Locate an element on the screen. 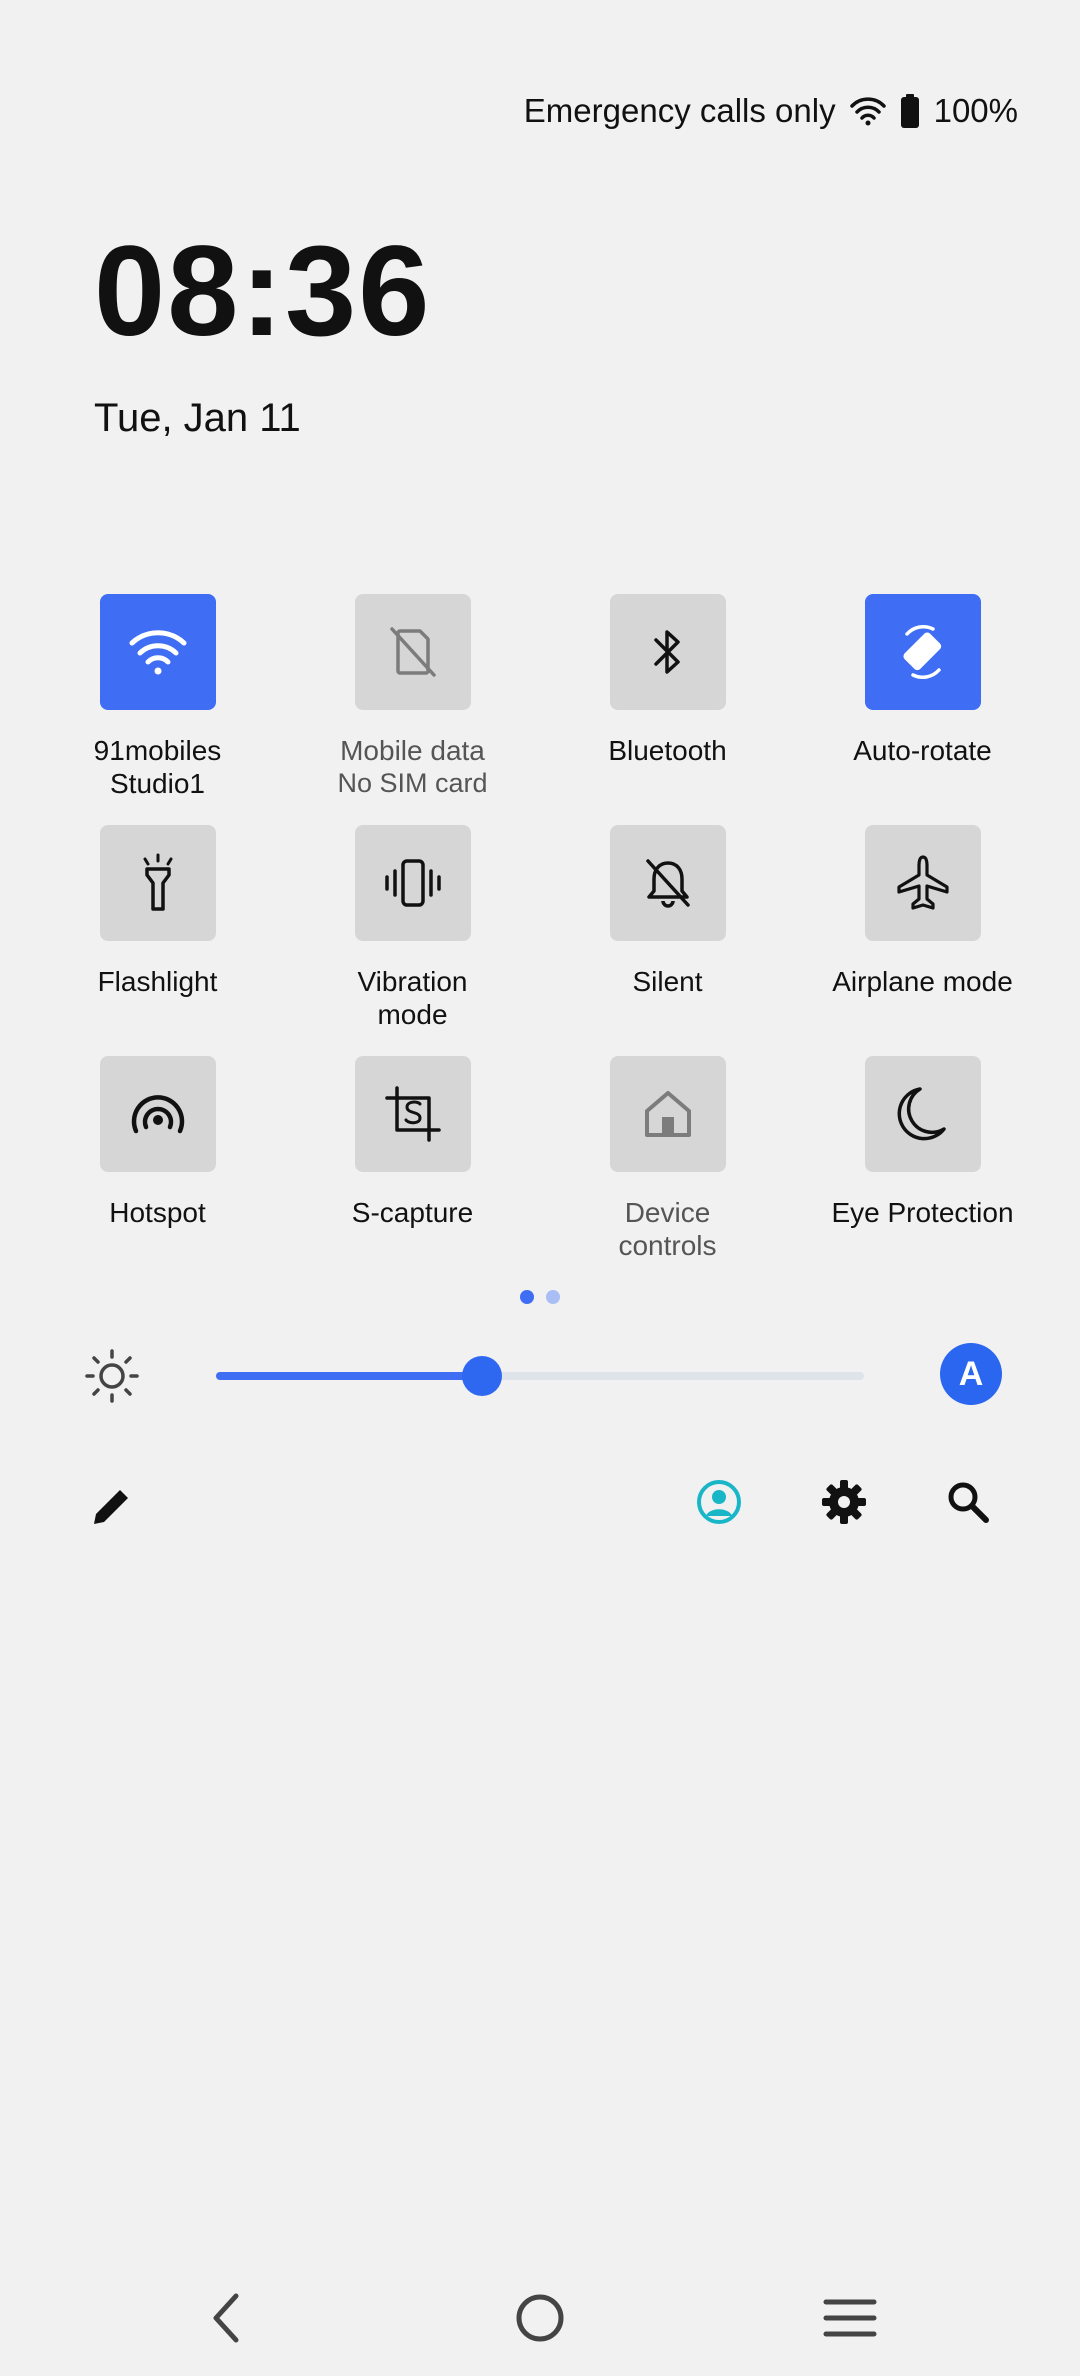 This screenshot has width=1080, height=2376. tile-mobile-data-button is located at coordinates (412, 652).